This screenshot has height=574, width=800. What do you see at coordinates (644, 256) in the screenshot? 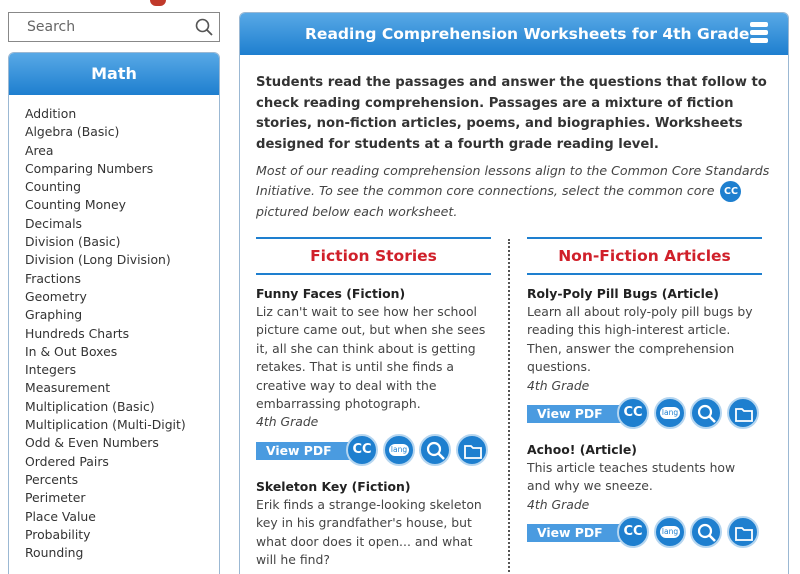
I see `nonfiction-heading: Non-Fiction Articles` at bounding box center [644, 256].